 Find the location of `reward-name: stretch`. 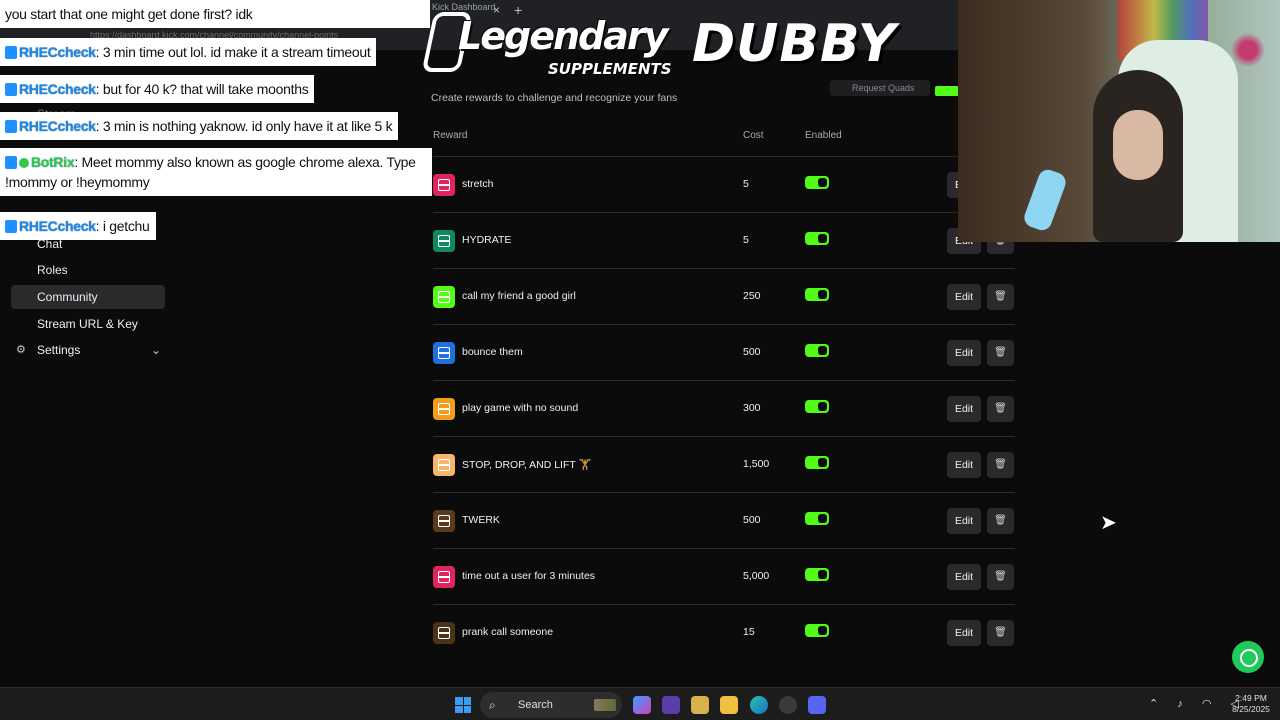

reward-name: stretch is located at coordinates (478, 184).